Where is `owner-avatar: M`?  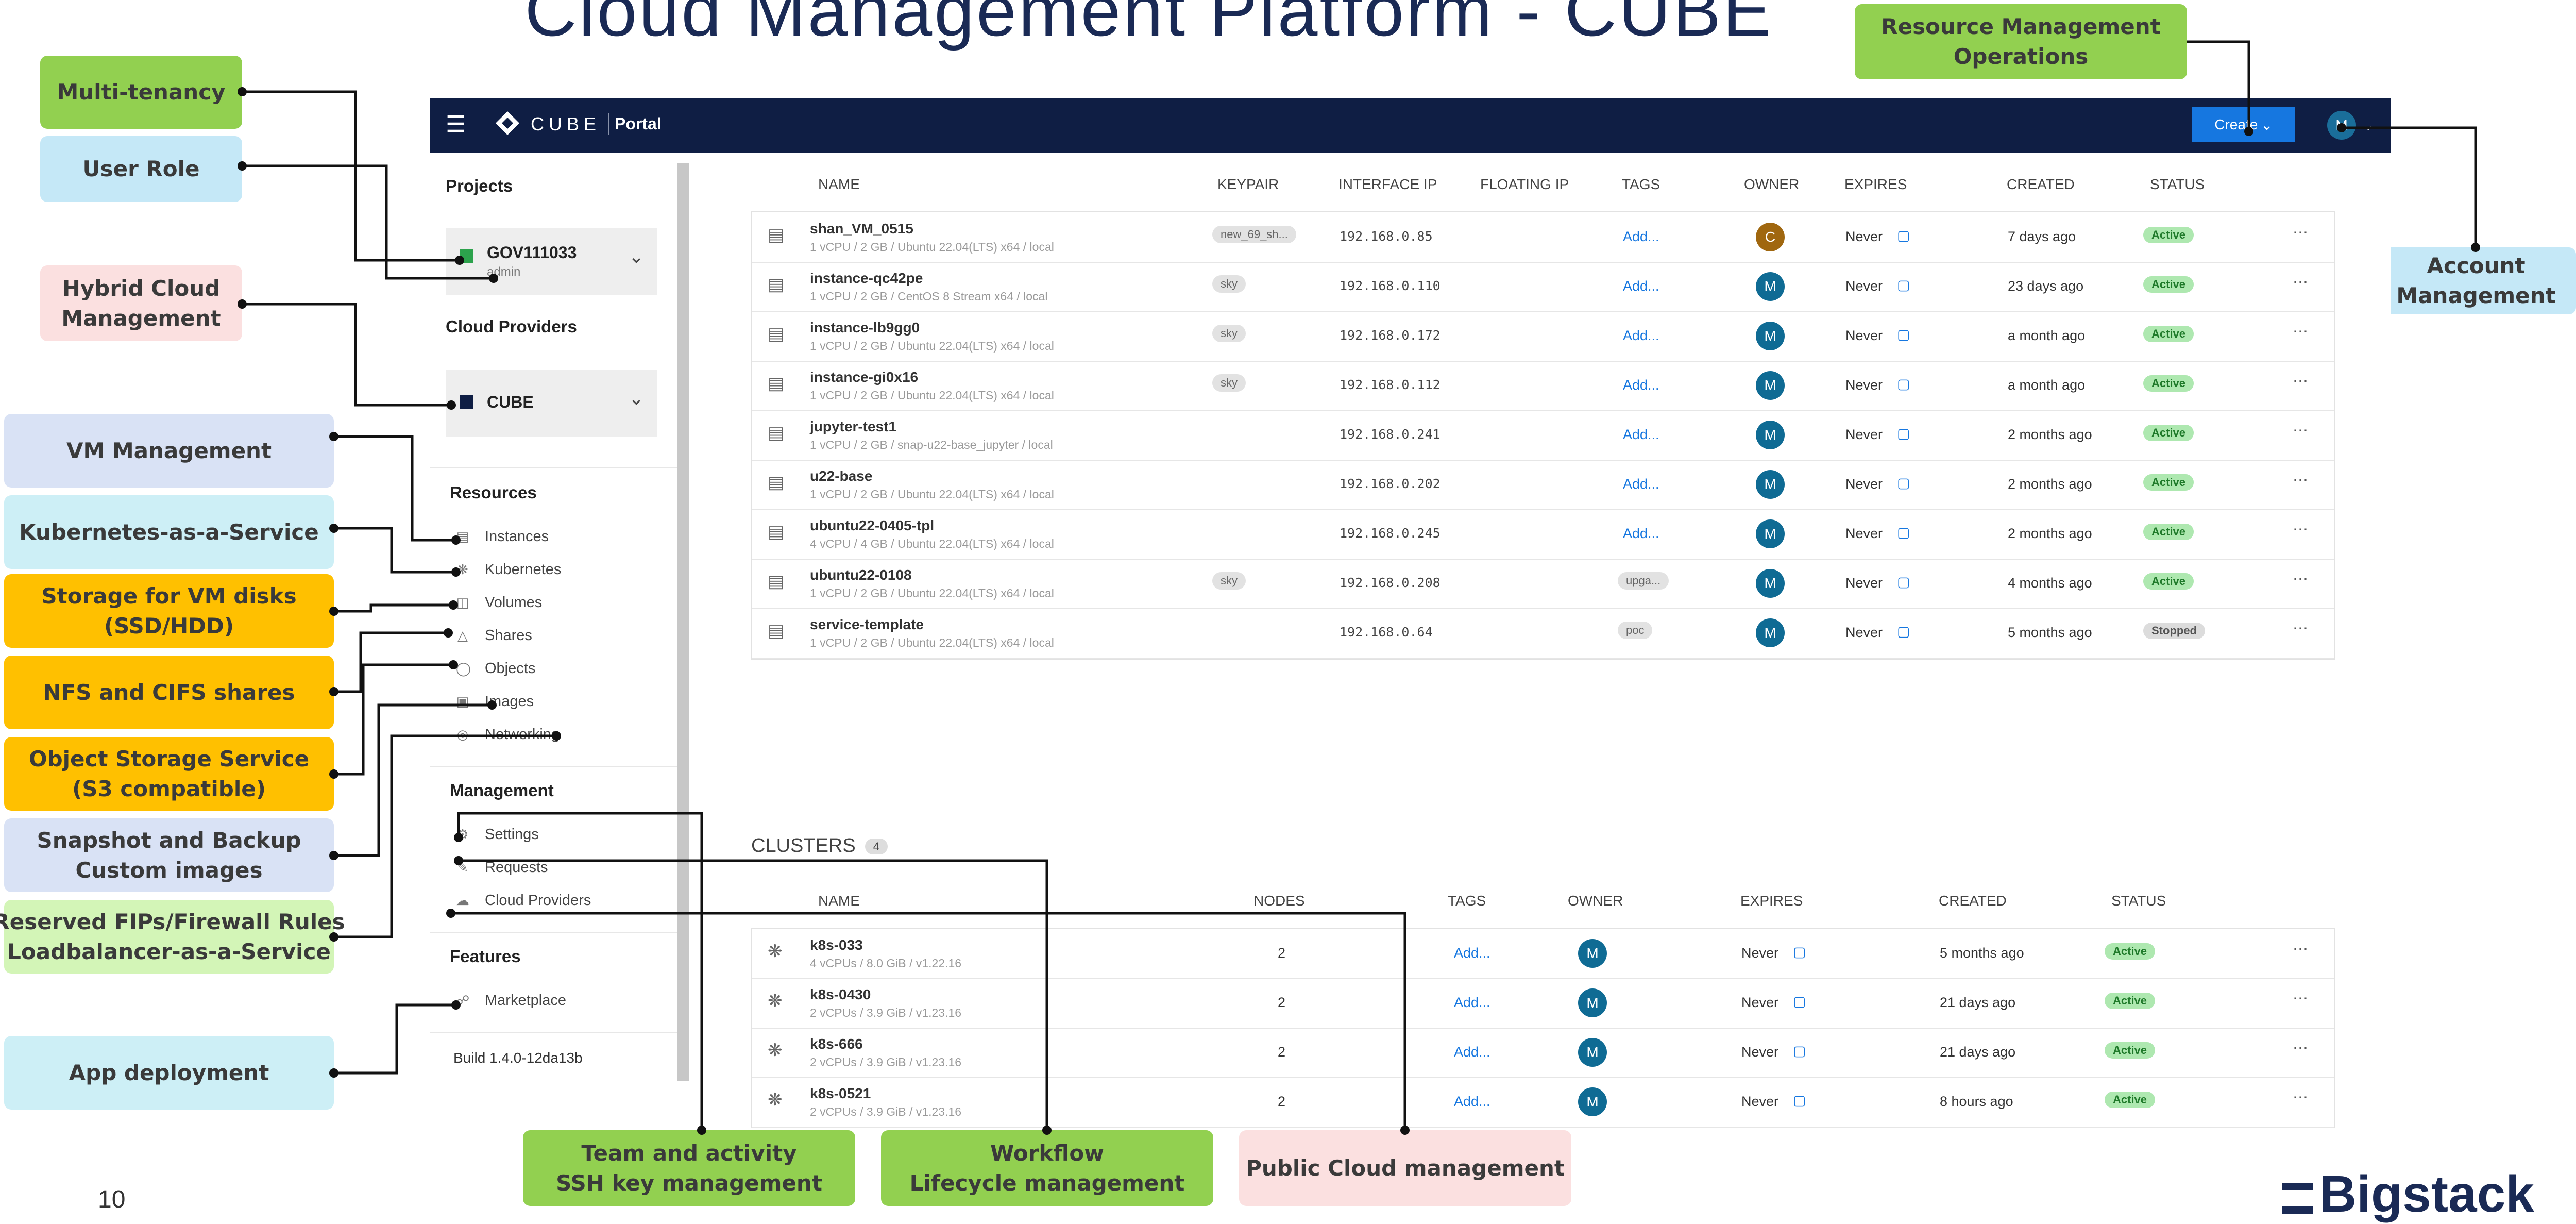 owner-avatar: M is located at coordinates (1593, 1101).